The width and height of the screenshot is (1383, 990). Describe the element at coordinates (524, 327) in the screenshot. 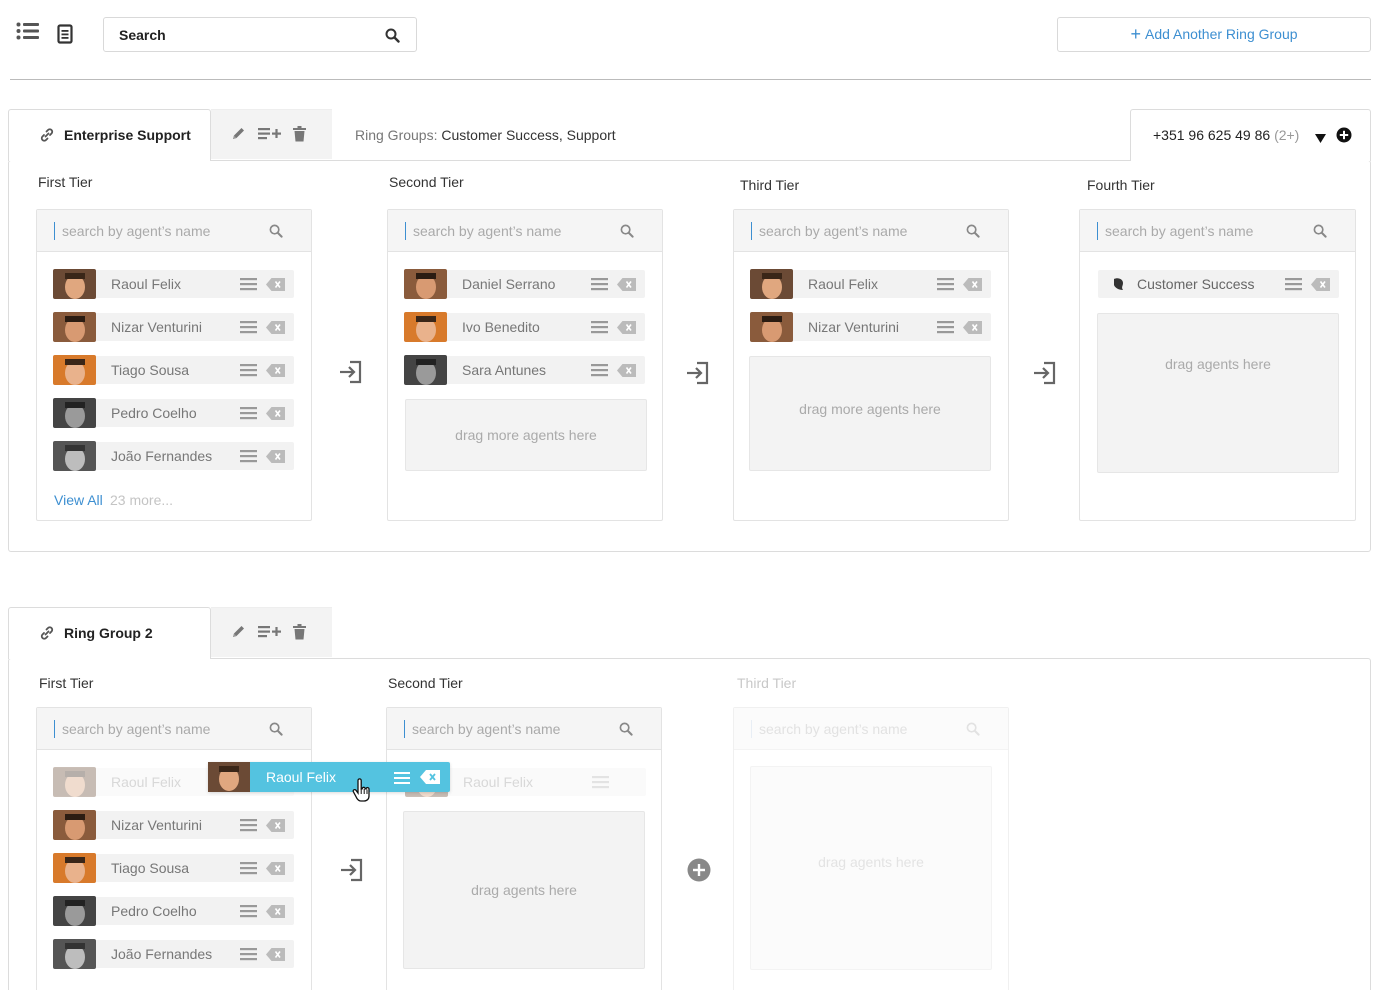

I see `agent-row: Ivo Benedito` at that location.